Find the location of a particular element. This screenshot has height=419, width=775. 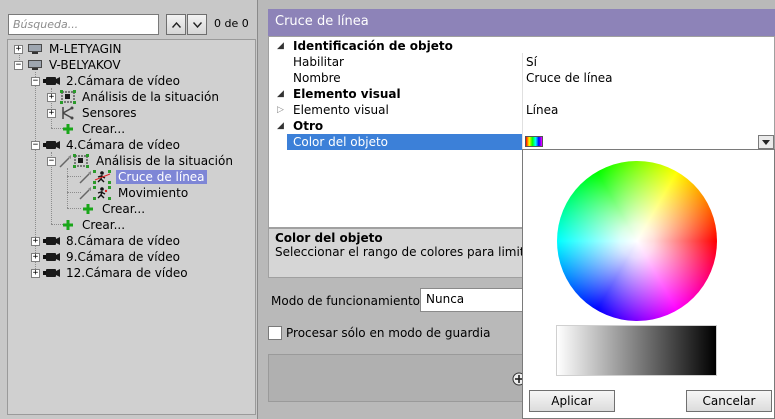

brightness-gradient is located at coordinates (636, 350).